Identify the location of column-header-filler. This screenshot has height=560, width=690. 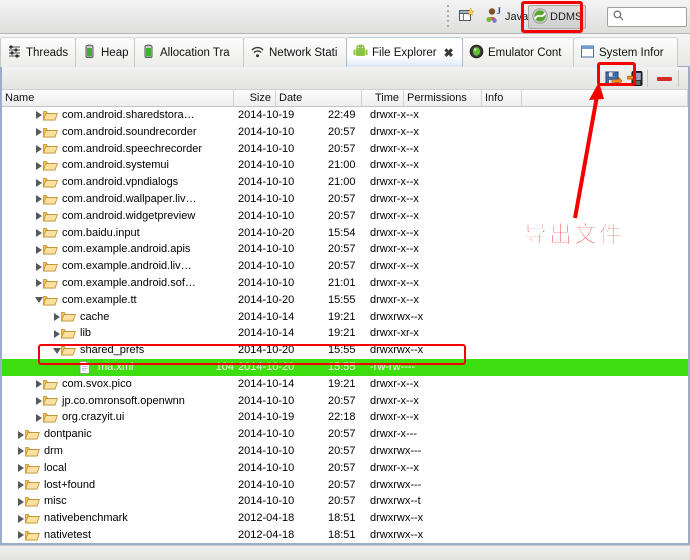
(605, 98).